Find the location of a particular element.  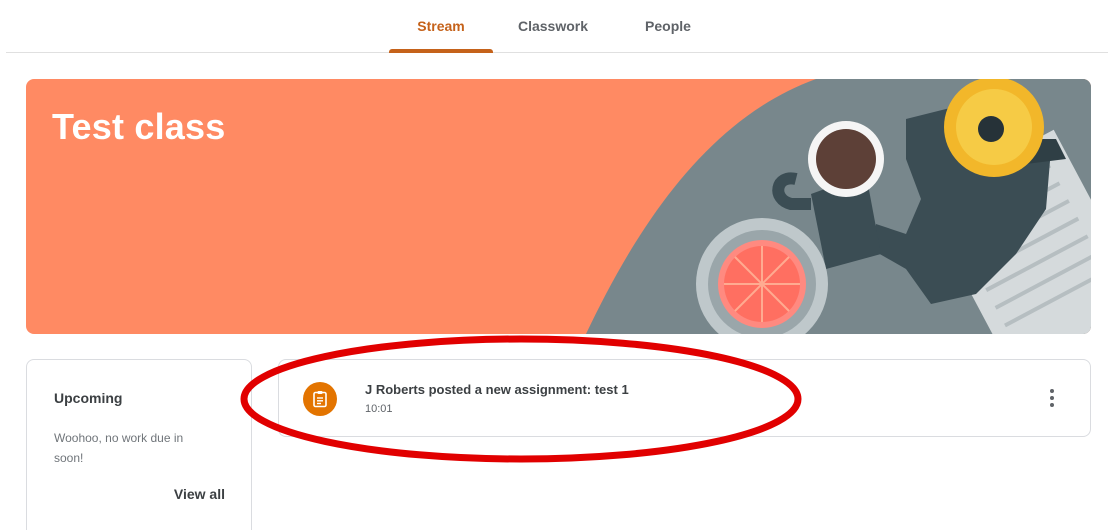

top-tab-bar: Stream Classwork People is located at coordinates (557, 26).